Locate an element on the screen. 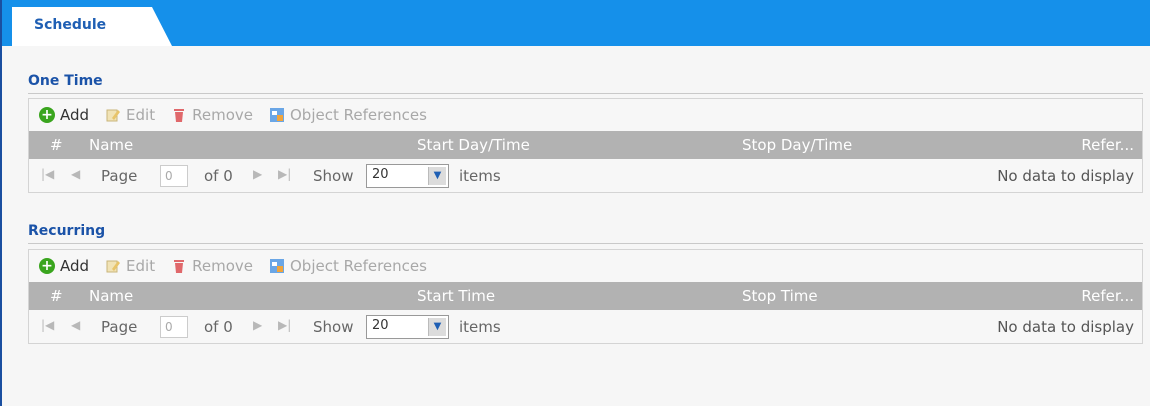 The height and width of the screenshot is (406, 1150). one-time-add-button: + Add is located at coordinates (64, 115).